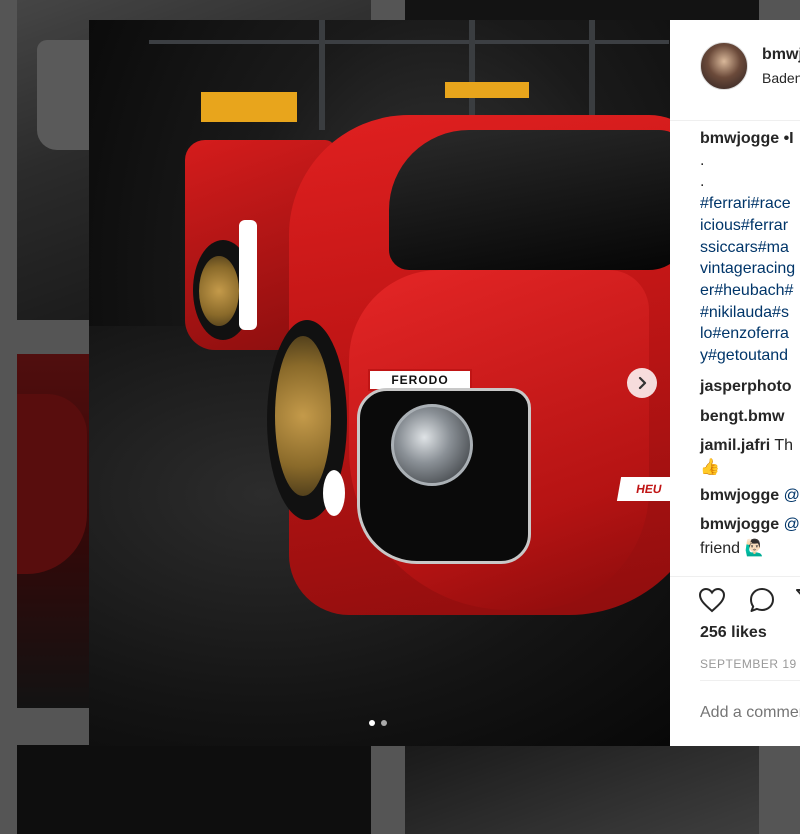 This screenshot has width=800, height=834. Describe the element at coordinates (750, 680) in the screenshot. I see `comment-divider` at that location.